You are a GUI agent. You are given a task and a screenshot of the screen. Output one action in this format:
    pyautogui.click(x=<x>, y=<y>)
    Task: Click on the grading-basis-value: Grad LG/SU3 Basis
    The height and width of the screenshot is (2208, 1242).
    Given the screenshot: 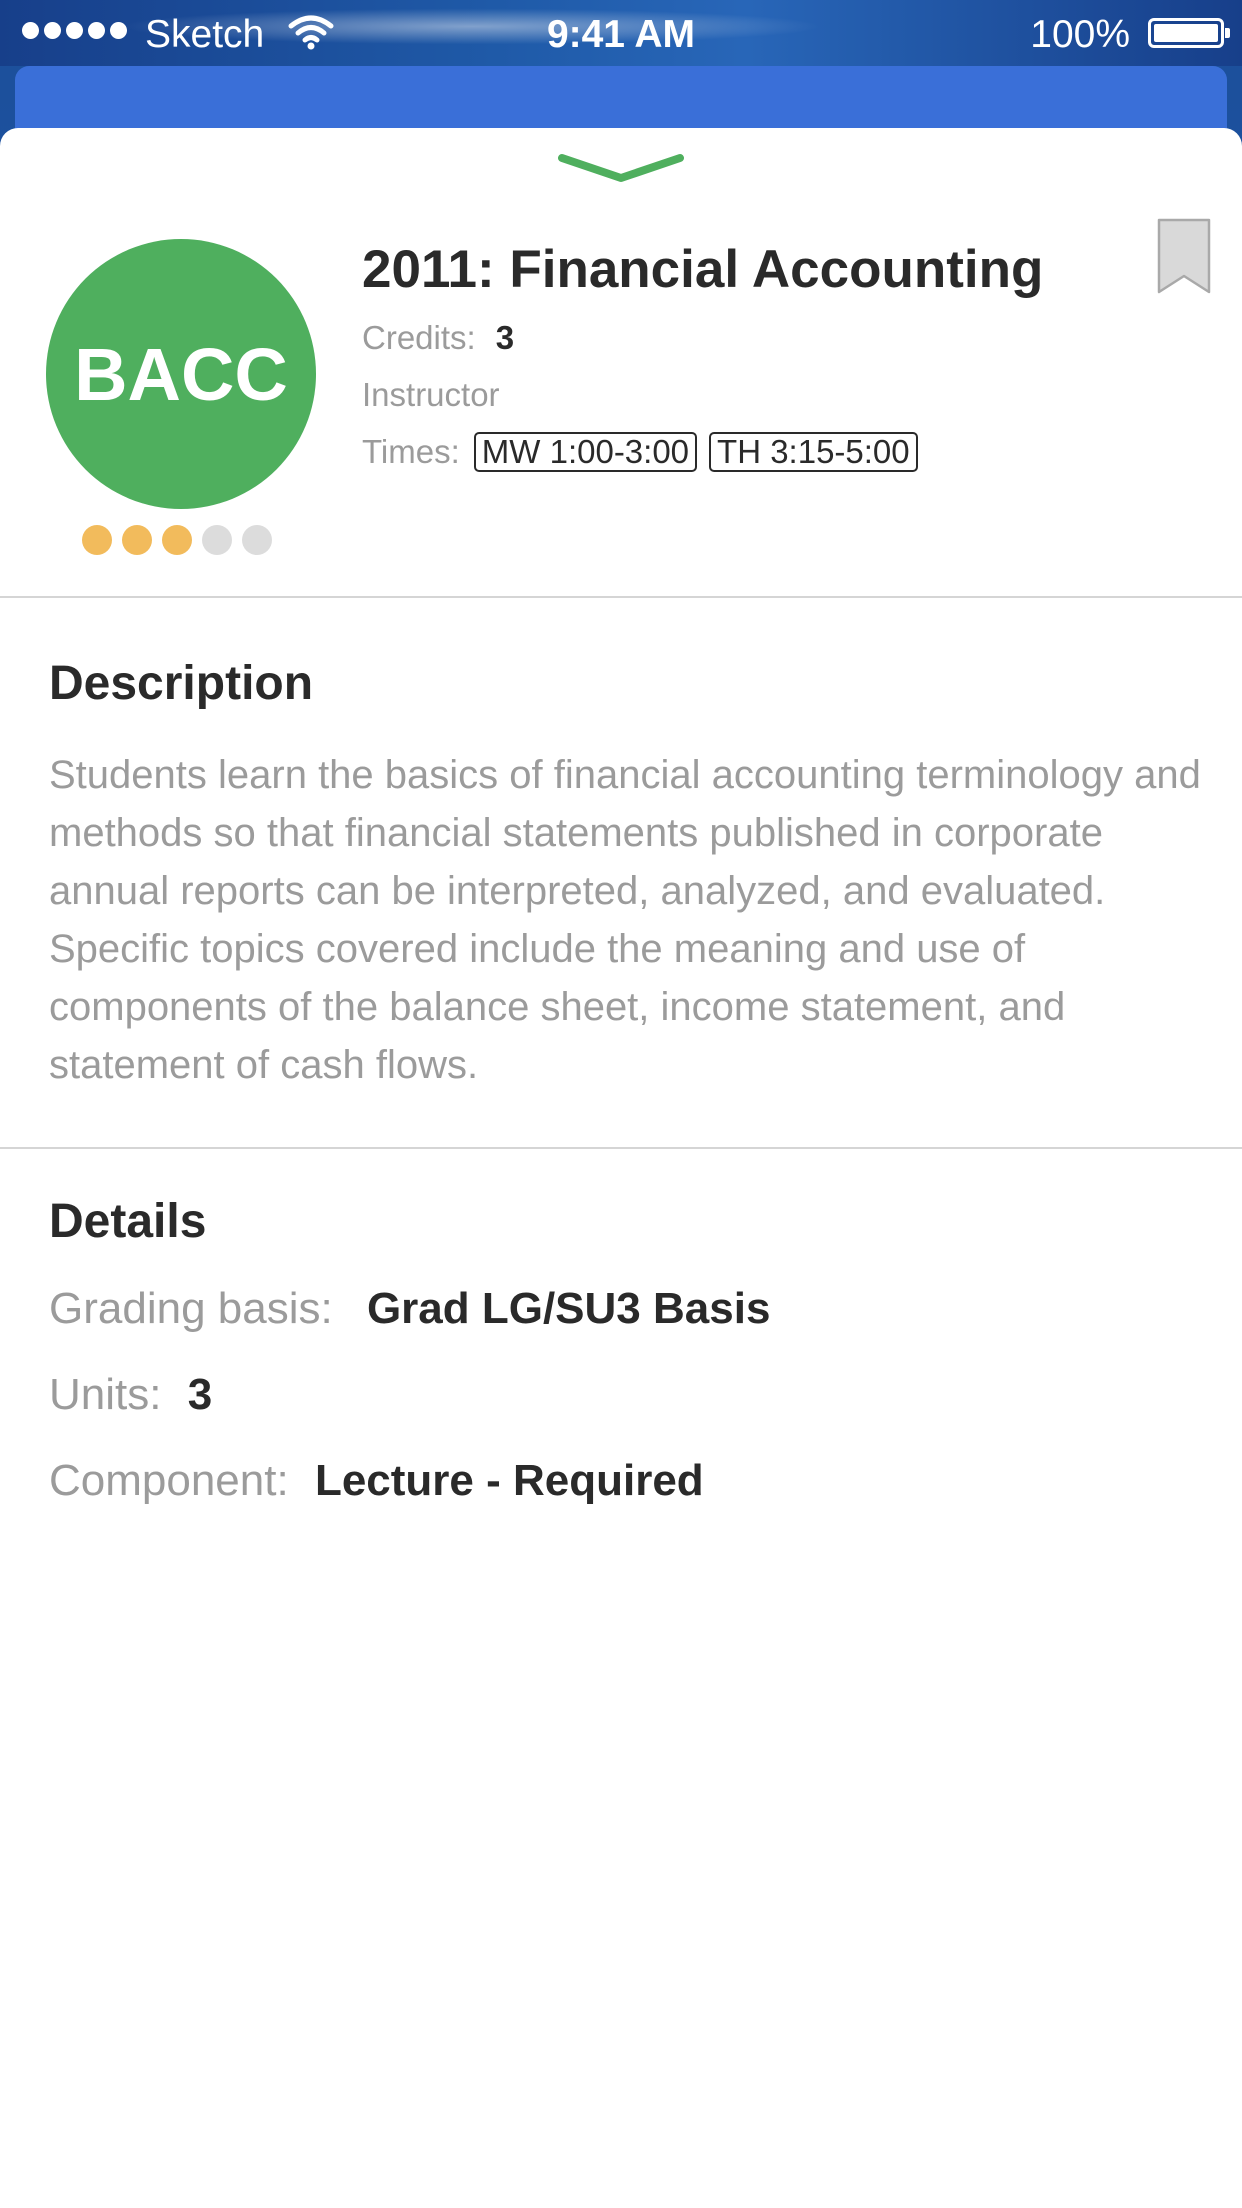 What is the action you would take?
    pyautogui.click(x=568, y=1308)
    